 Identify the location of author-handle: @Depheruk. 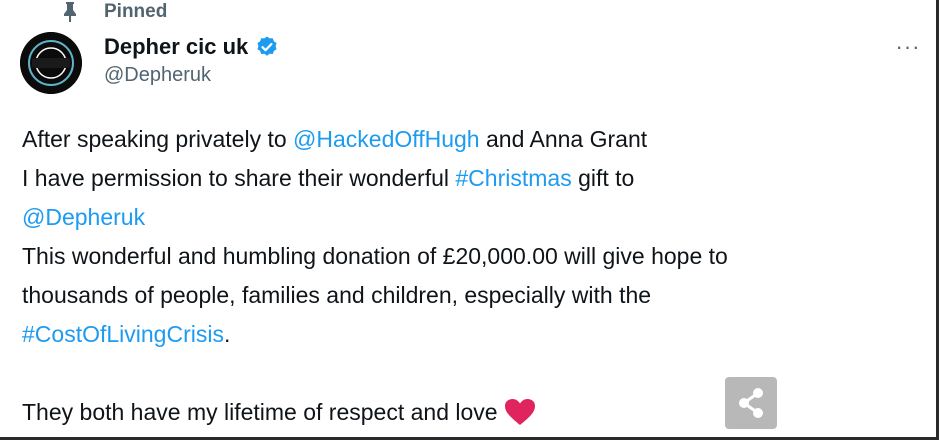
(191, 75).